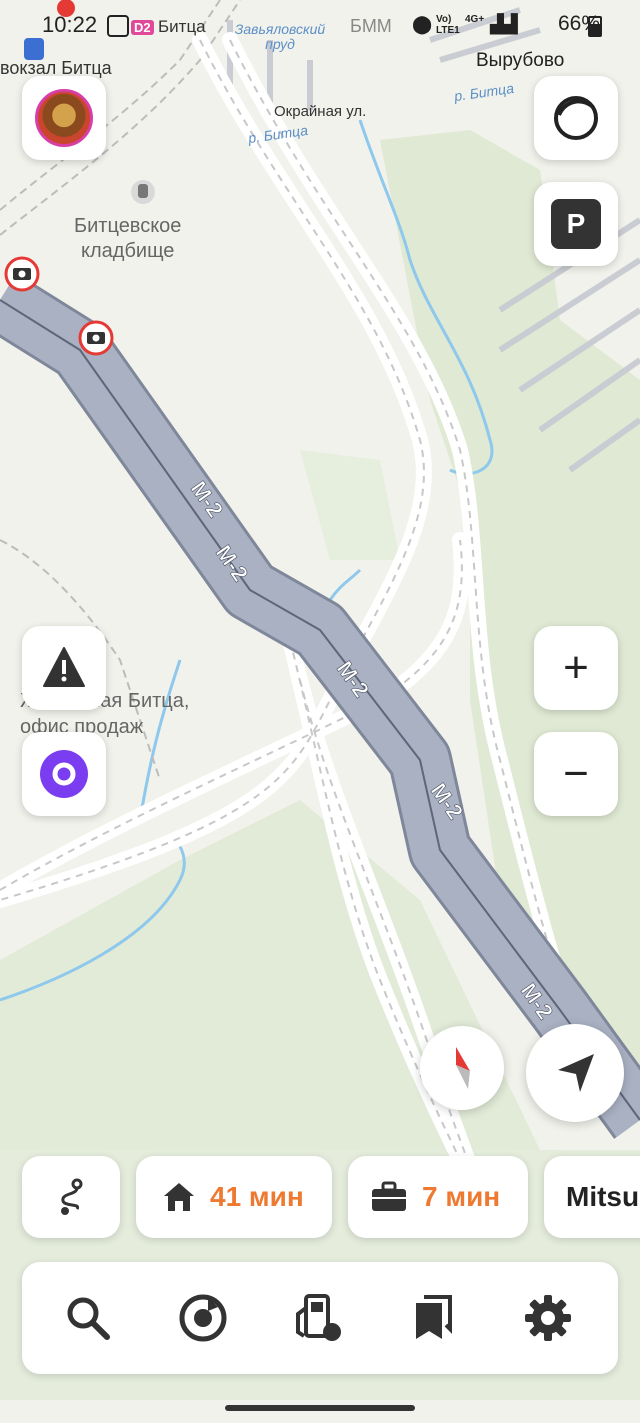 The height and width of the screenshot is (1423, 640). I want to click on parking-button: P, so click(576, 224).